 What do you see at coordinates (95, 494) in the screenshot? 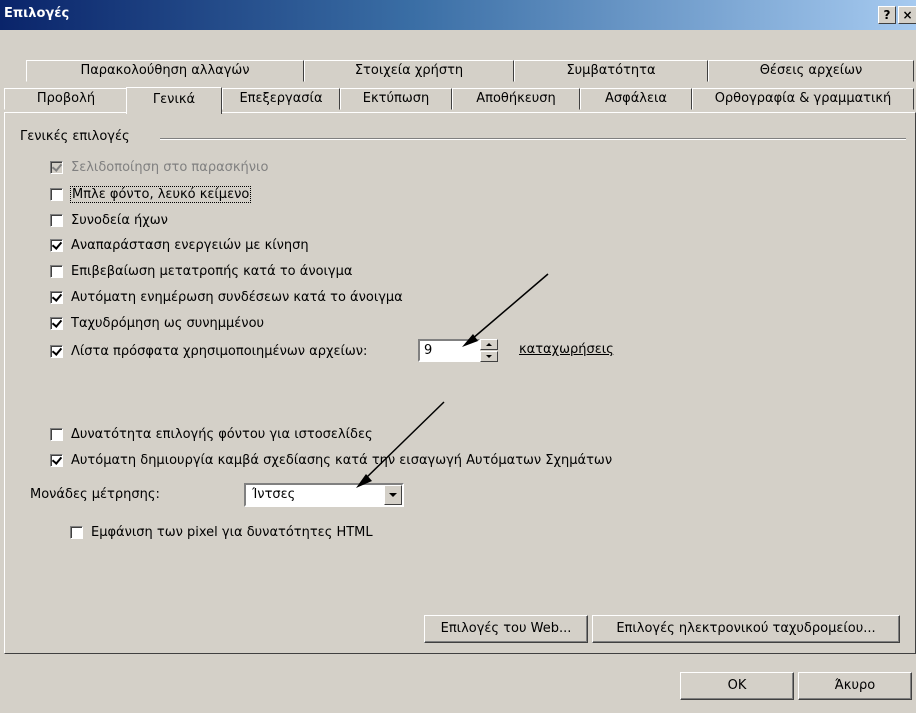
I see `measurement-units-label: Μονάδες μέτρησης:` at bounding box center [95, 494].